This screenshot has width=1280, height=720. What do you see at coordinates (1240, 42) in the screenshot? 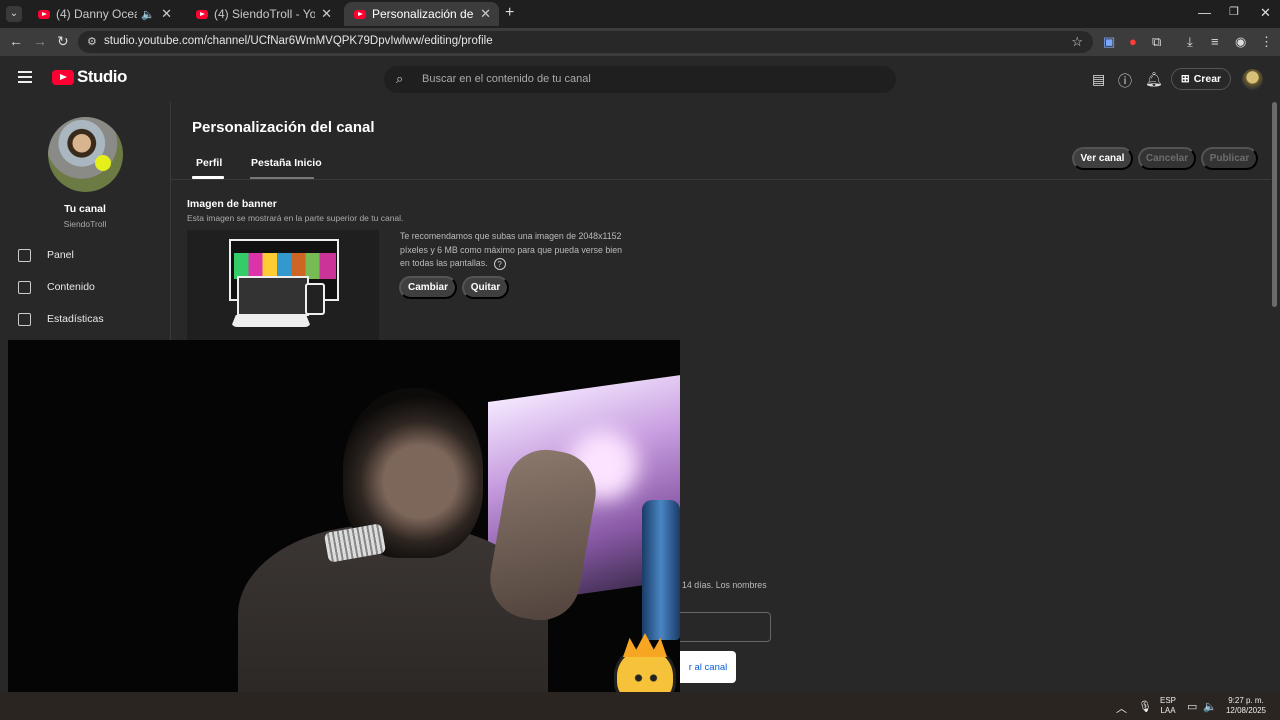
I see `profile-icon: ◉` at bounding box center [1240, 42].